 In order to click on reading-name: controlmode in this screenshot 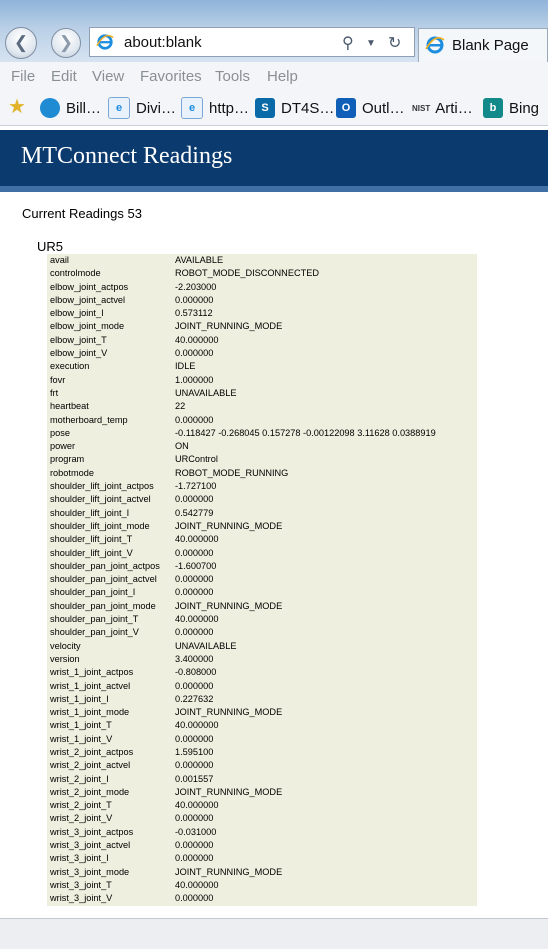, I will do `click(75, 273)`.